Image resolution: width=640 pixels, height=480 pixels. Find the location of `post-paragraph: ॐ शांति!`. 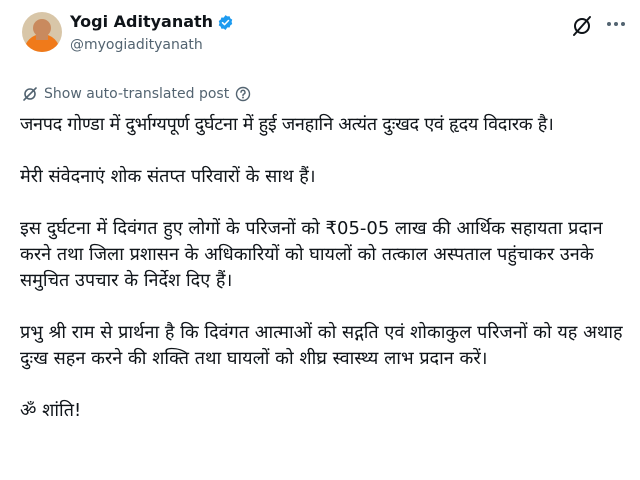

post-paragraph: ॐ शांति! is located at coordinates (51, 410).